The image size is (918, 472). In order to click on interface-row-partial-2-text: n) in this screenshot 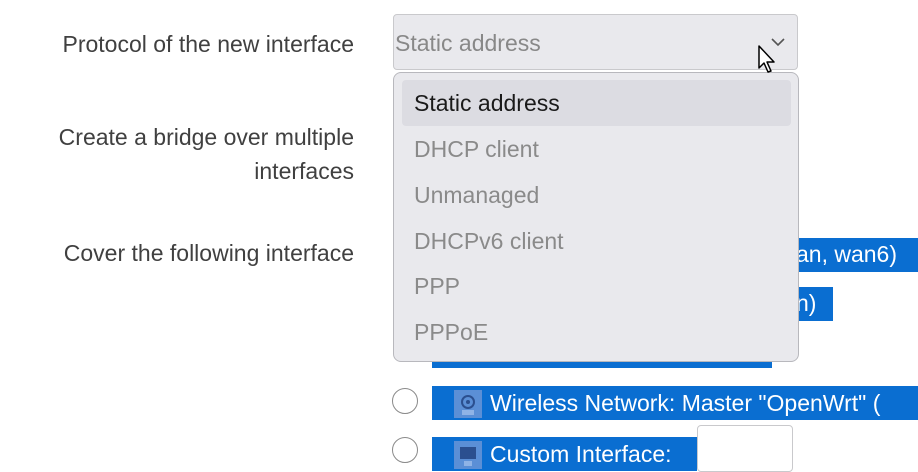, I will do `click(806, 303)`.